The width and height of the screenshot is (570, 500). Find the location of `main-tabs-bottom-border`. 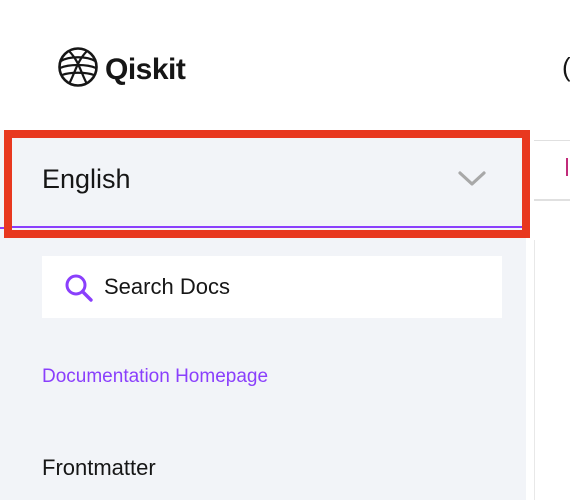

main-tabs-bottom-border is located at coordinates (552, 200).